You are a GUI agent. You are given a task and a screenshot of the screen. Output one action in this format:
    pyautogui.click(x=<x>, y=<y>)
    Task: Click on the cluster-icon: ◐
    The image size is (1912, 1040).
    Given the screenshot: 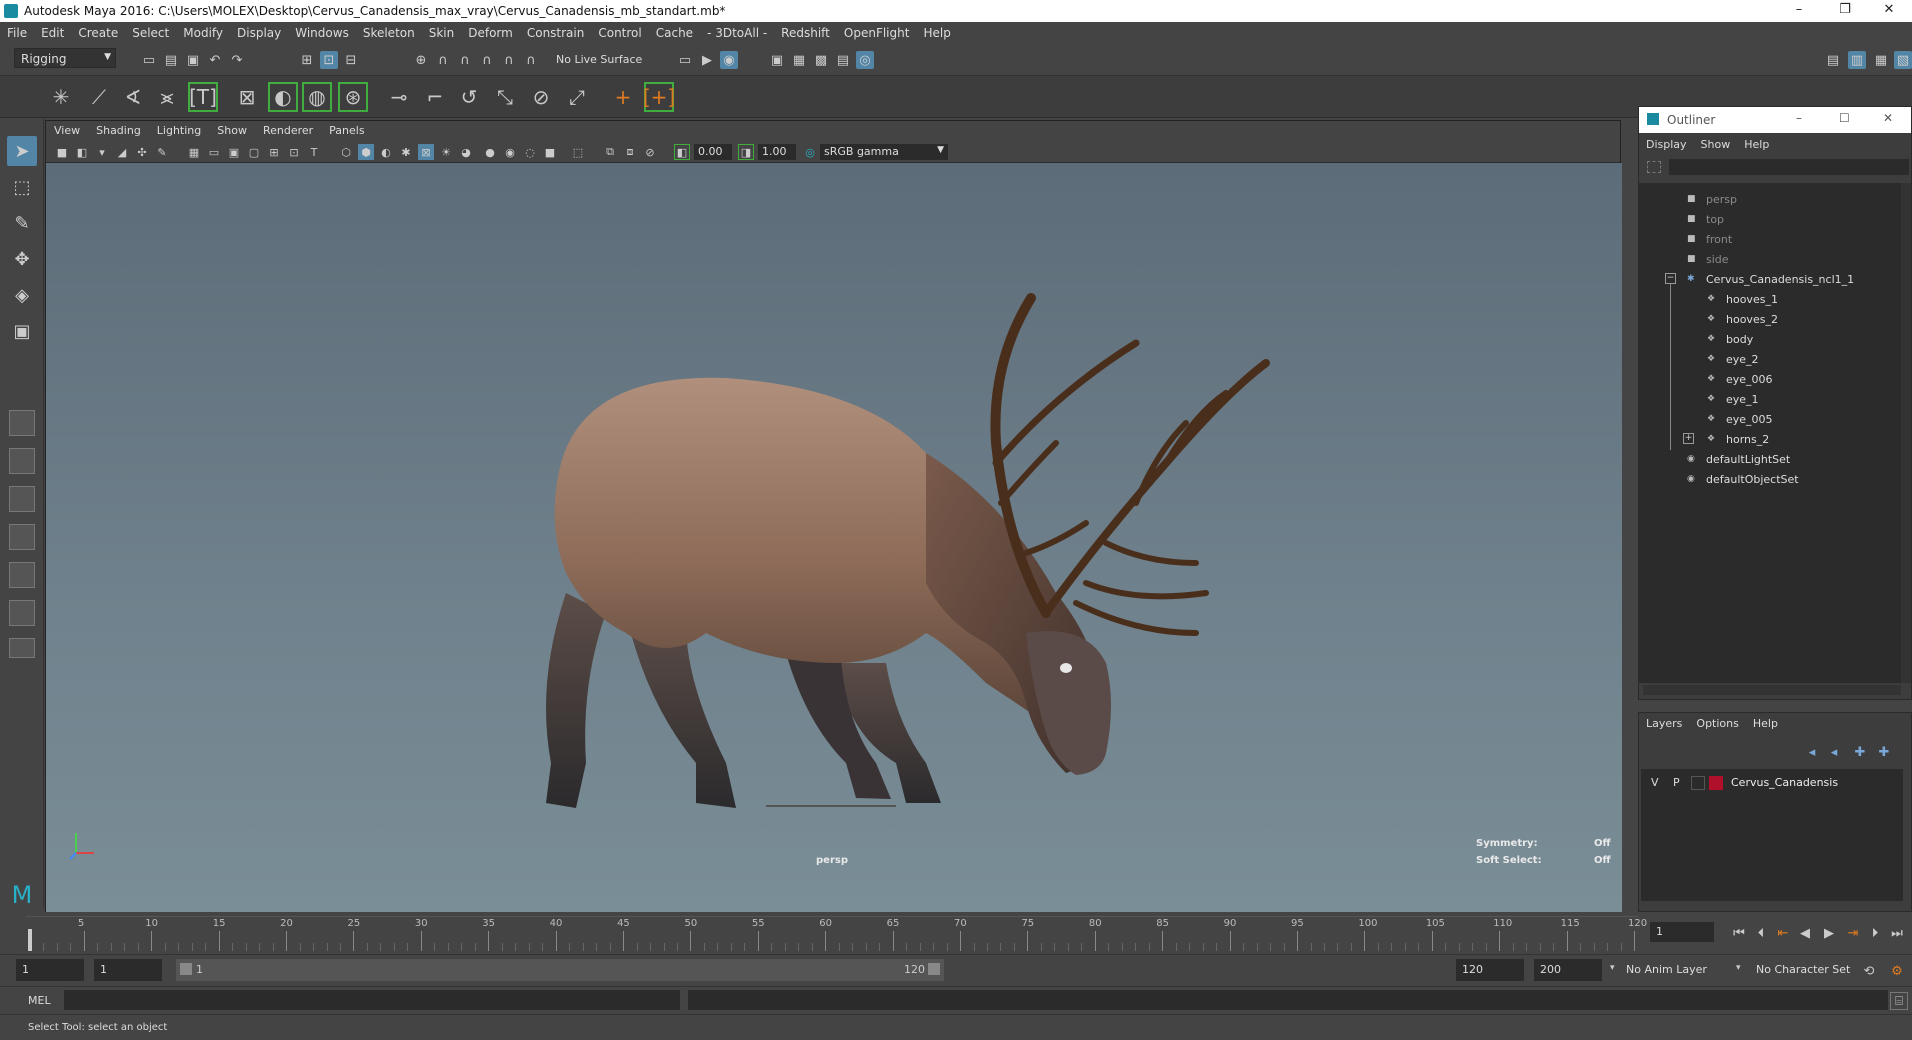 What is the action you would take?
    pyautogui.click(x=283, y=97)
    